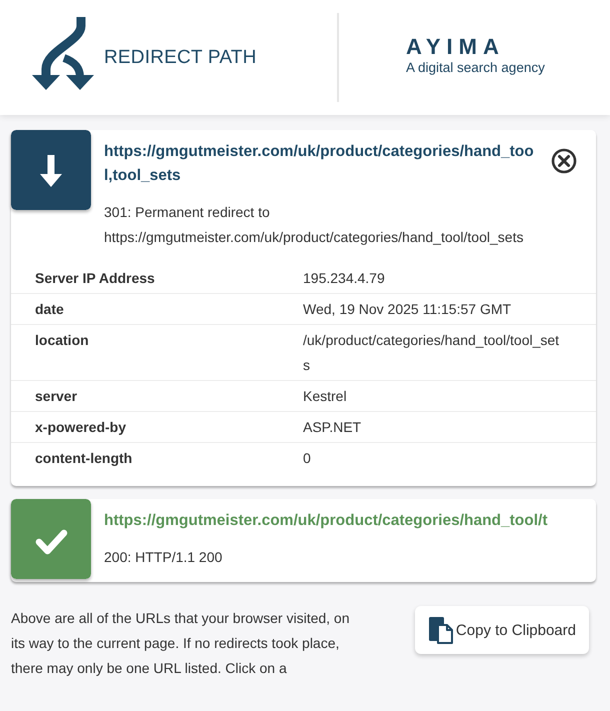  I want to click on header-name-cell-text: Server IP Address, so click(95, 278).